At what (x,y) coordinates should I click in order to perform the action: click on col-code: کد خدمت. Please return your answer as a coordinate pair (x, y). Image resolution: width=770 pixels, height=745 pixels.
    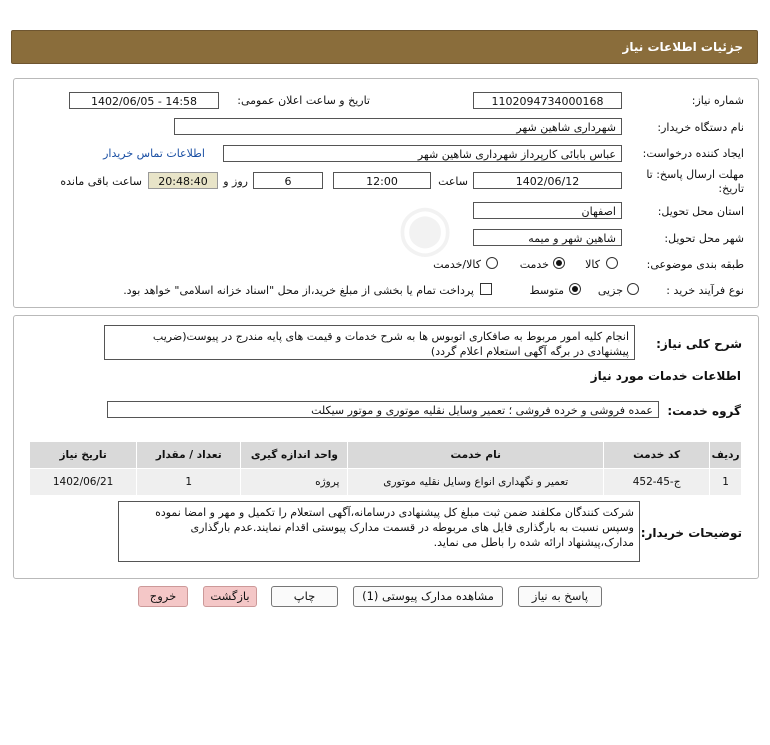
    Looking at the image, I should click on (657, 455).